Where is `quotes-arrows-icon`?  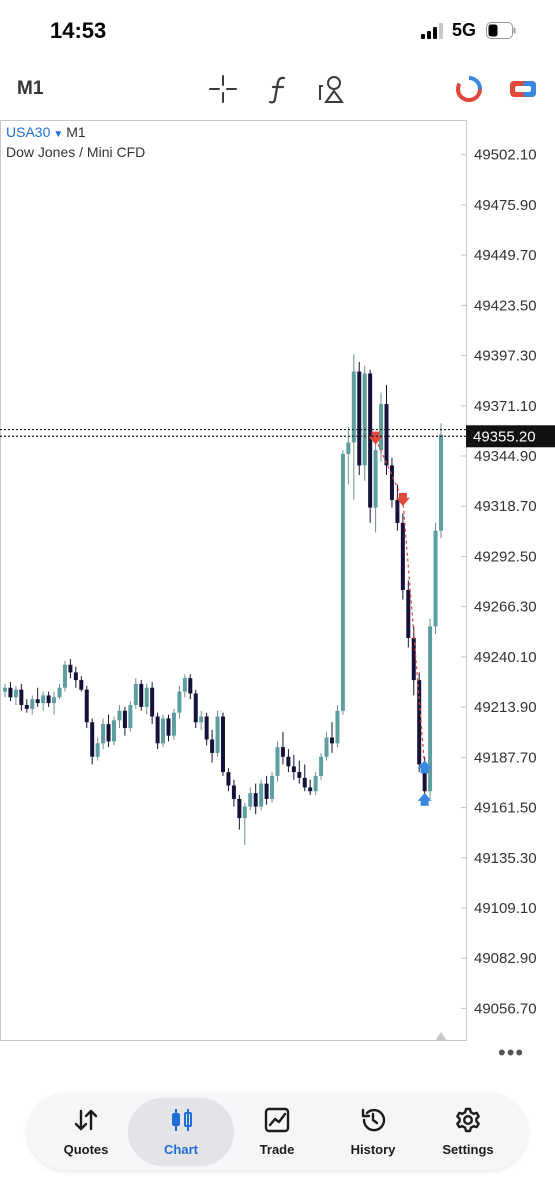 quotes-arrows-icon is located at coordinates (86, 1120).